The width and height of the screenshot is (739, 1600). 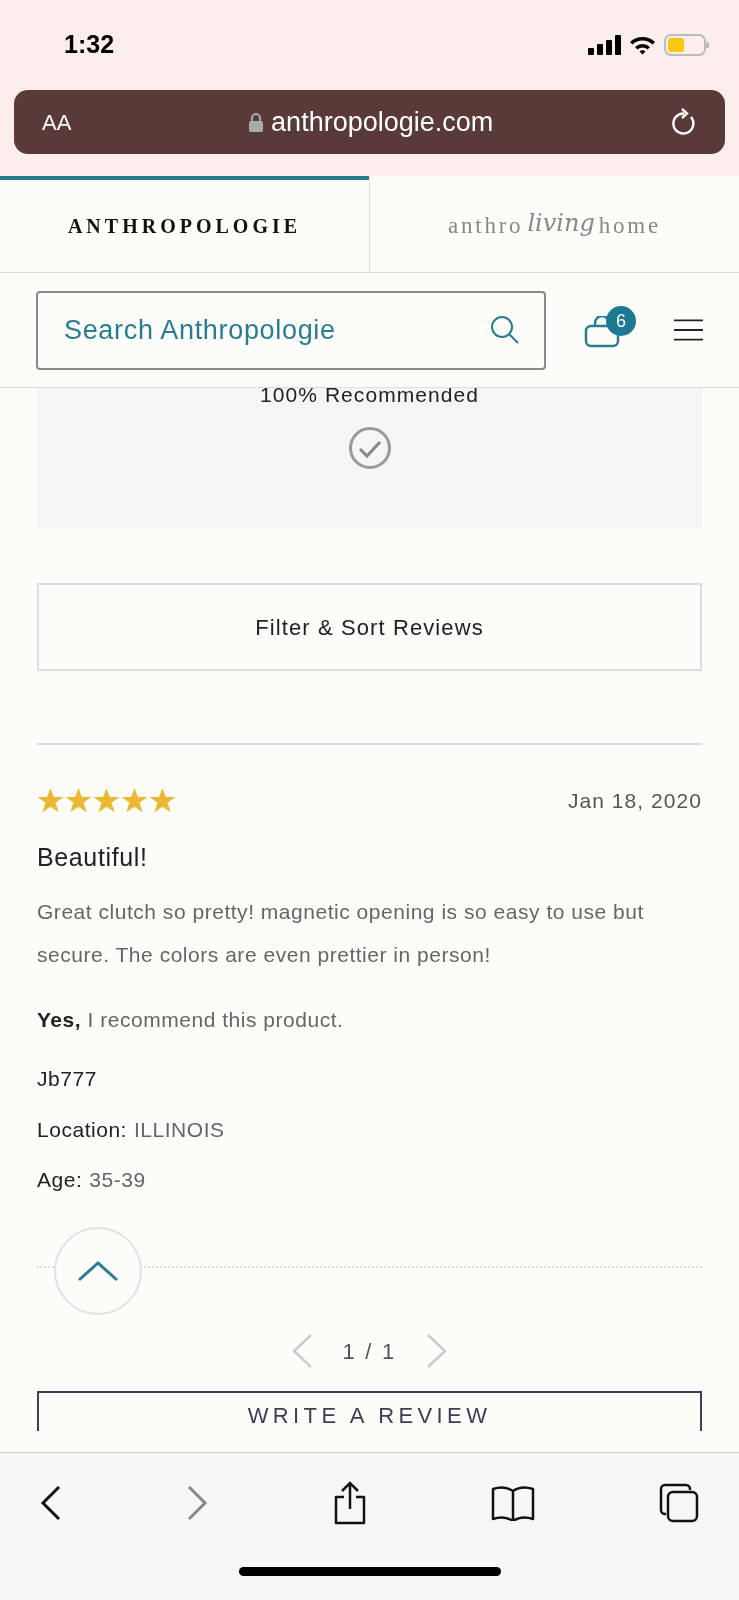 What do you see at coordinates (67, 1078) in the screenshot?
I see `reviewer-name: Jb777` at bounding box center [67, 1078].